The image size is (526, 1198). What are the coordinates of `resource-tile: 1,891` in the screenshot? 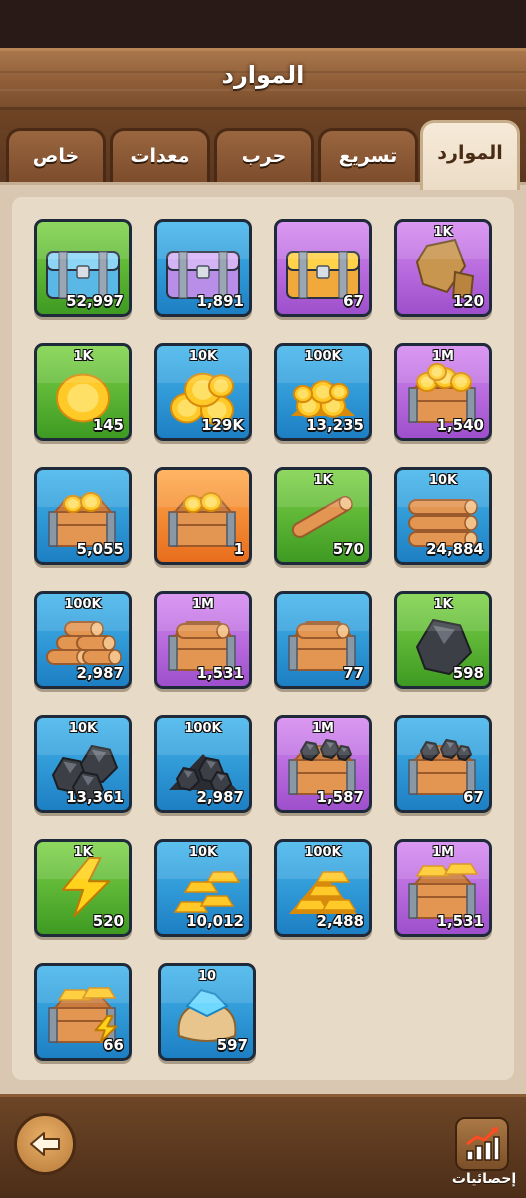 It's located at (203, 268).